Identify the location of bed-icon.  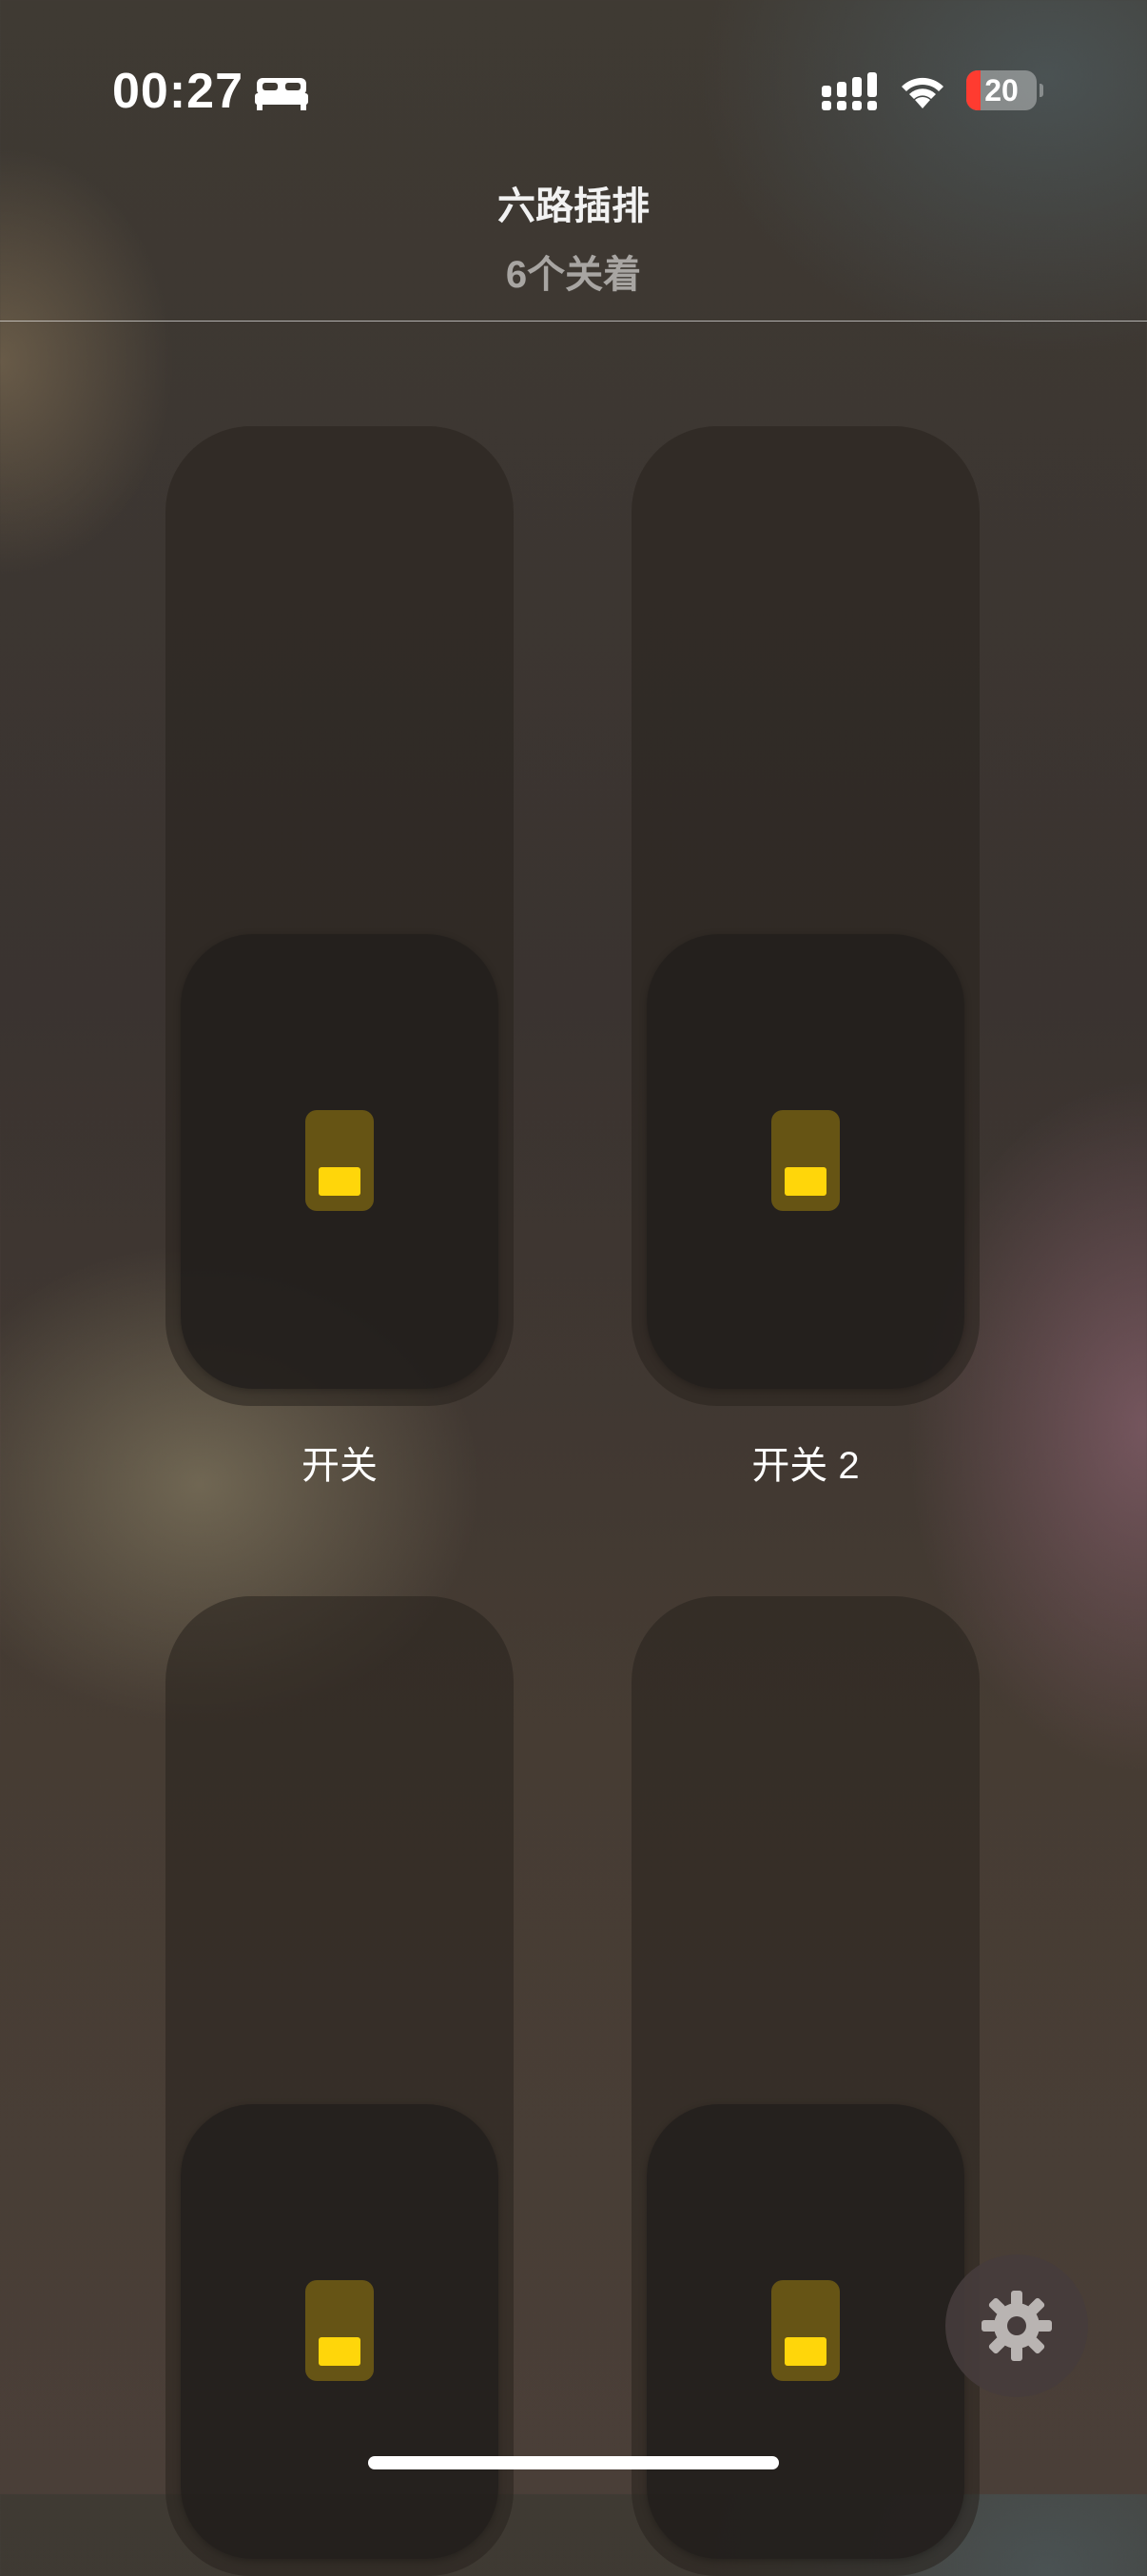
(281, 94).